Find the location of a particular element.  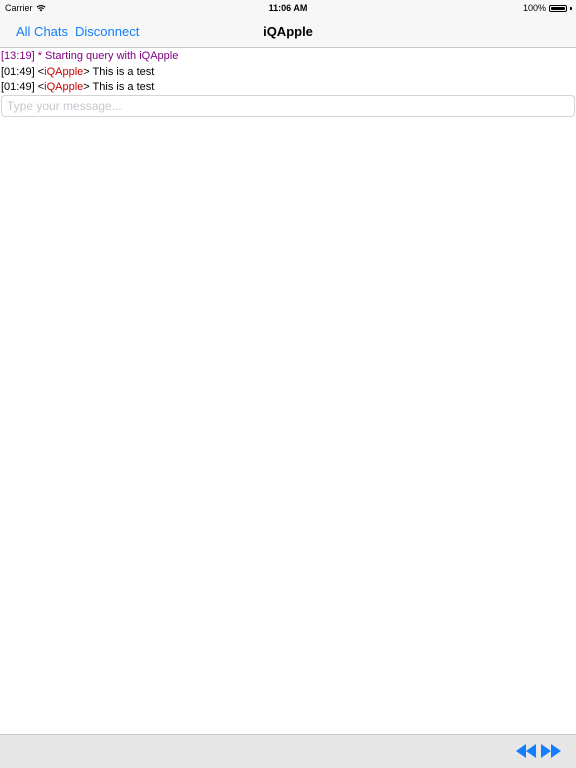

status-bar: Carrier 11:06 AM 100% is located at coordinates (288, 8).